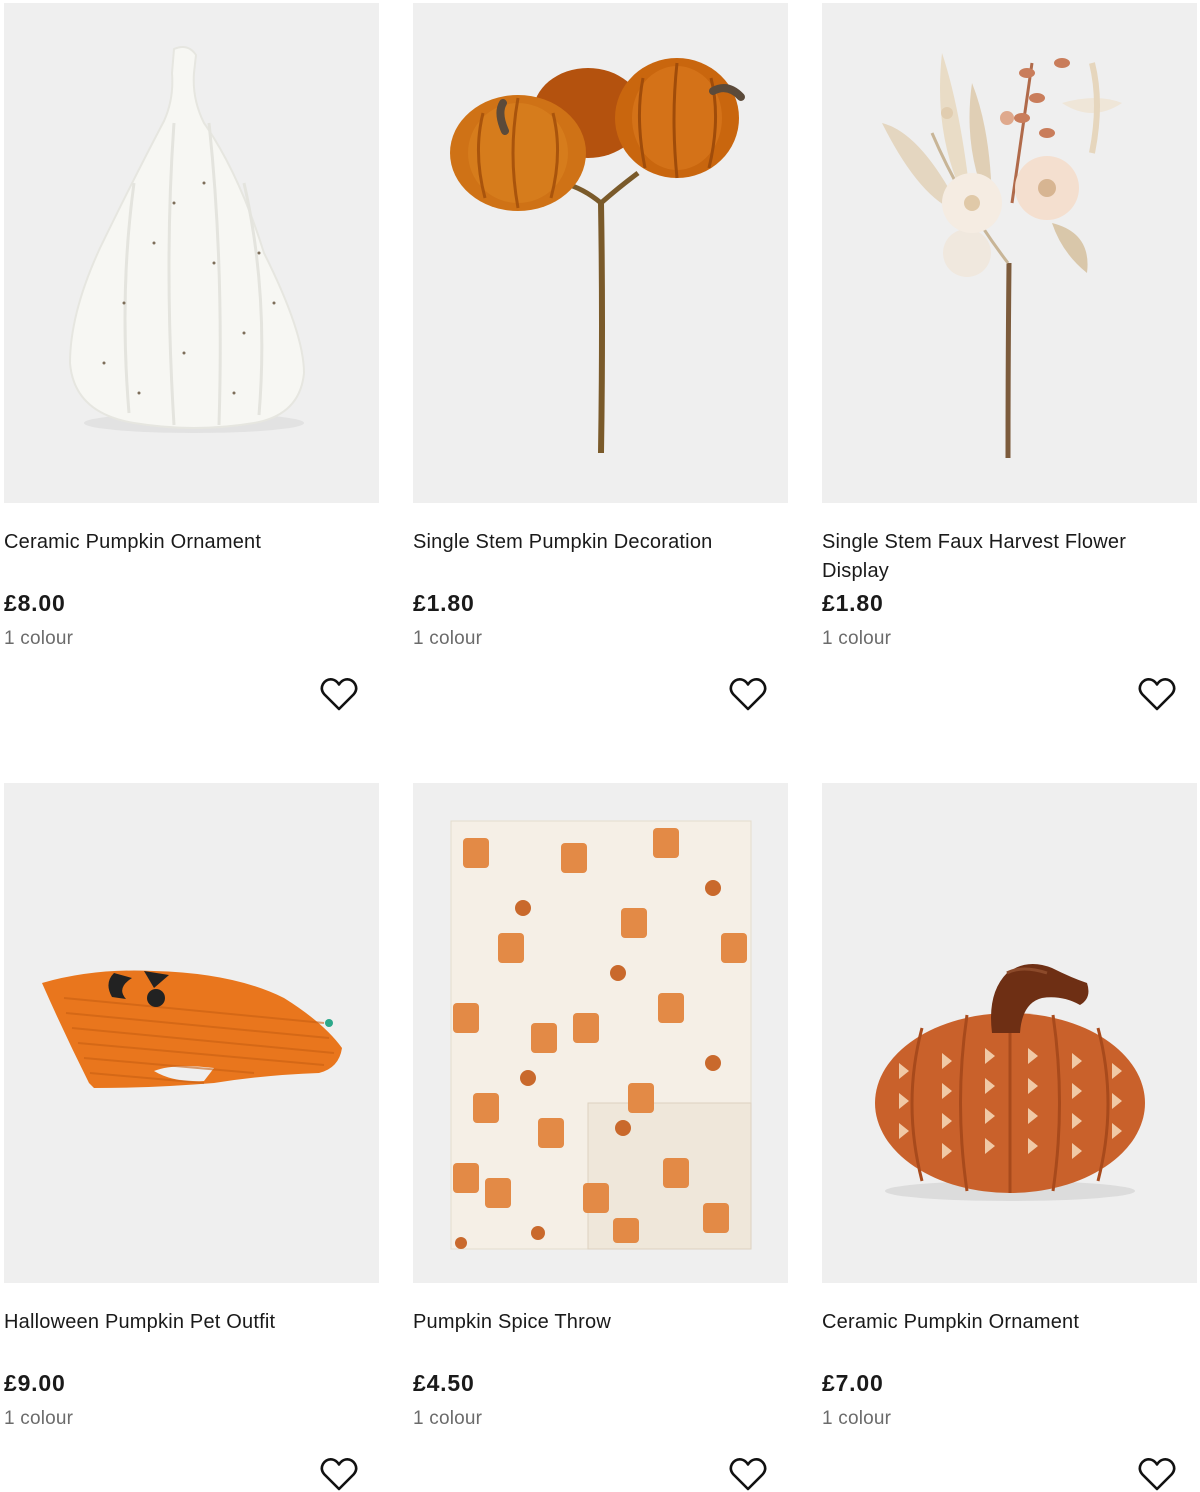 The height and width of the screenshot is (1492, 1200). I want to click on product-title: Halloween Pumpkin Pet Outfit, so click(169, 1322).